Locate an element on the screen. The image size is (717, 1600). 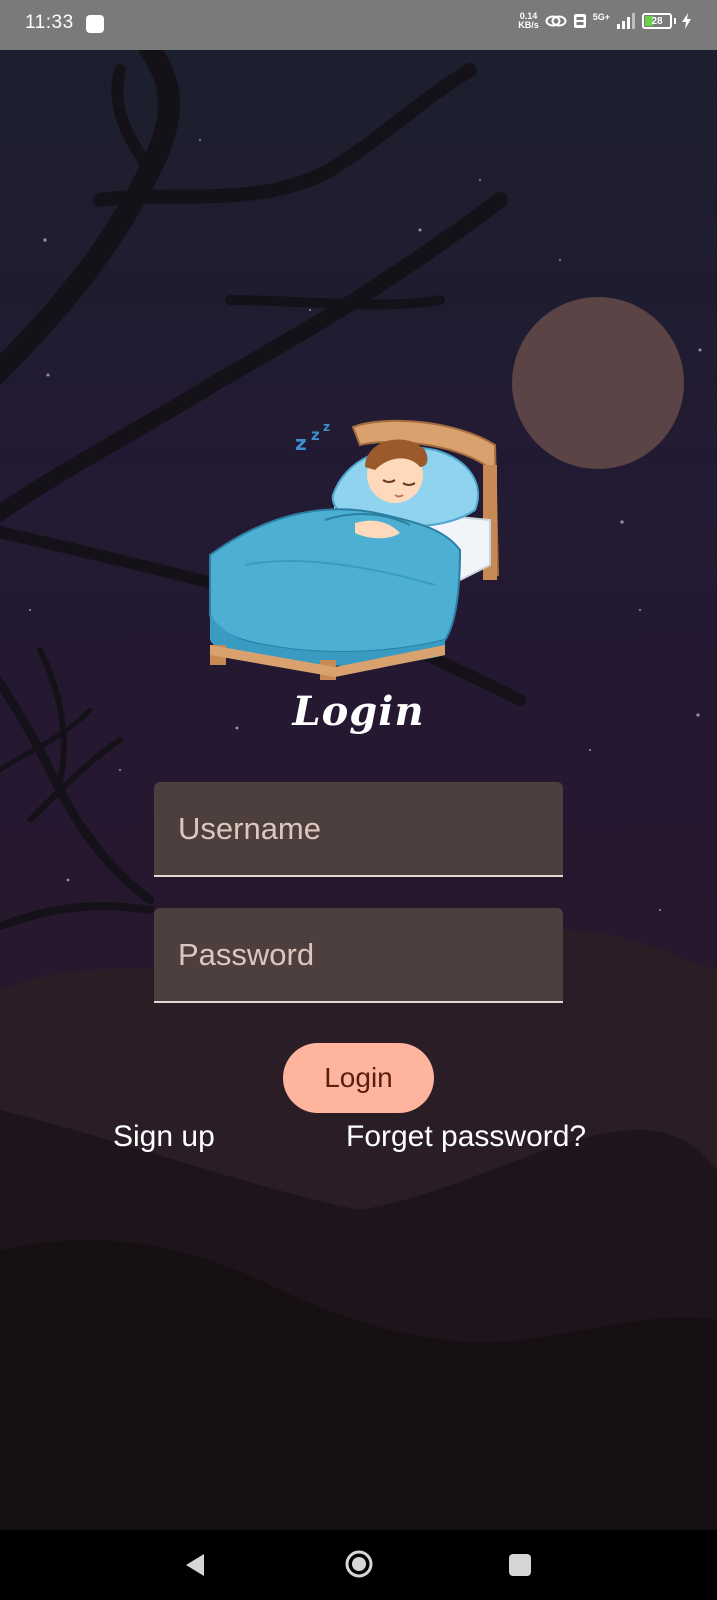
moon is located at coordinates (598, 383).